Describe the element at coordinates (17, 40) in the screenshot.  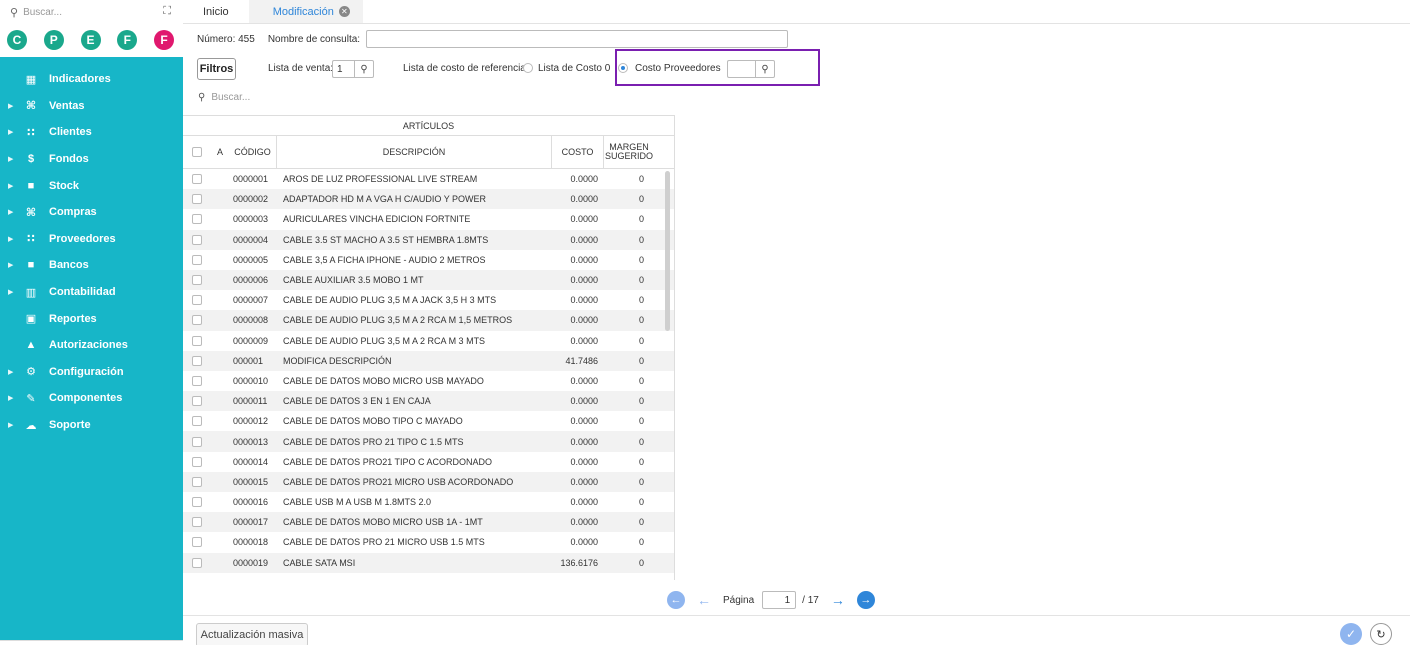
I see `avatar-0: C` at that location.